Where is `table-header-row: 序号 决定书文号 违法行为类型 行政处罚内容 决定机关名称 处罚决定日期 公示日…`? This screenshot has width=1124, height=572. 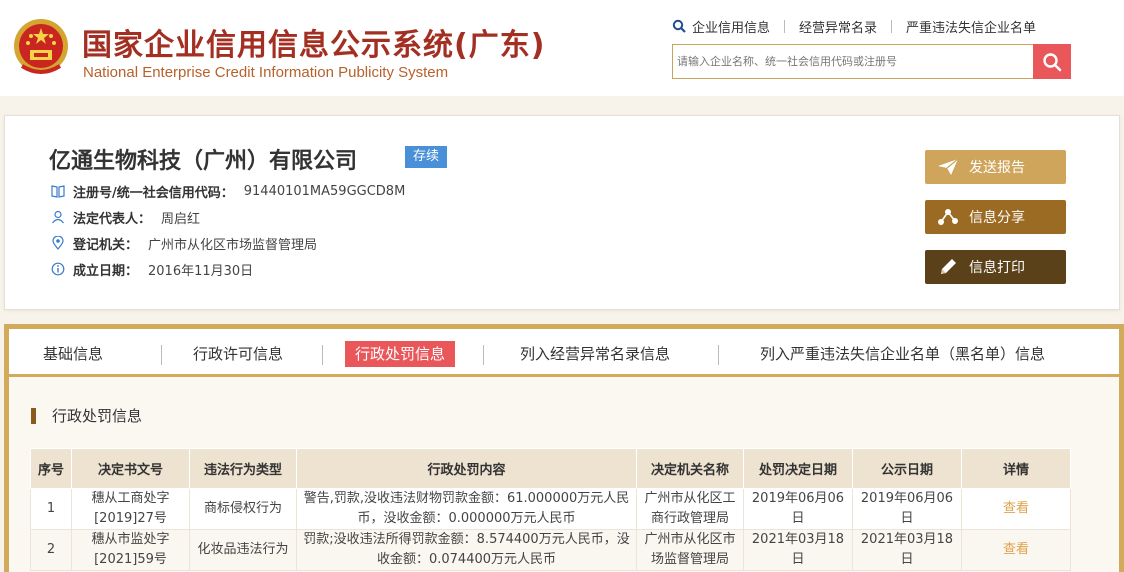
table-header-row: 序号 决定书文号 违法行为类型 行政处罚内容 决定机关名称 处罚决定日期 公示日… is located at coordinates (550, 468).